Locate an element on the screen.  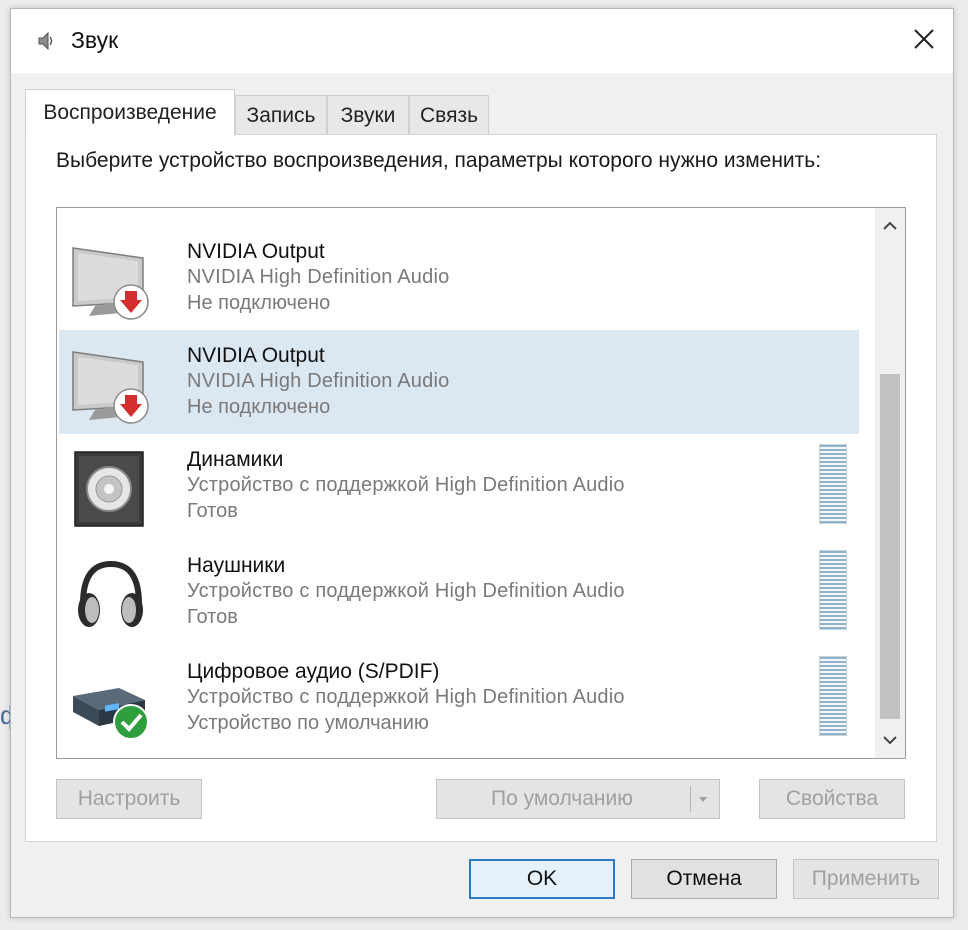
cancel-button: Отмена is located at coordinates (704, 879).